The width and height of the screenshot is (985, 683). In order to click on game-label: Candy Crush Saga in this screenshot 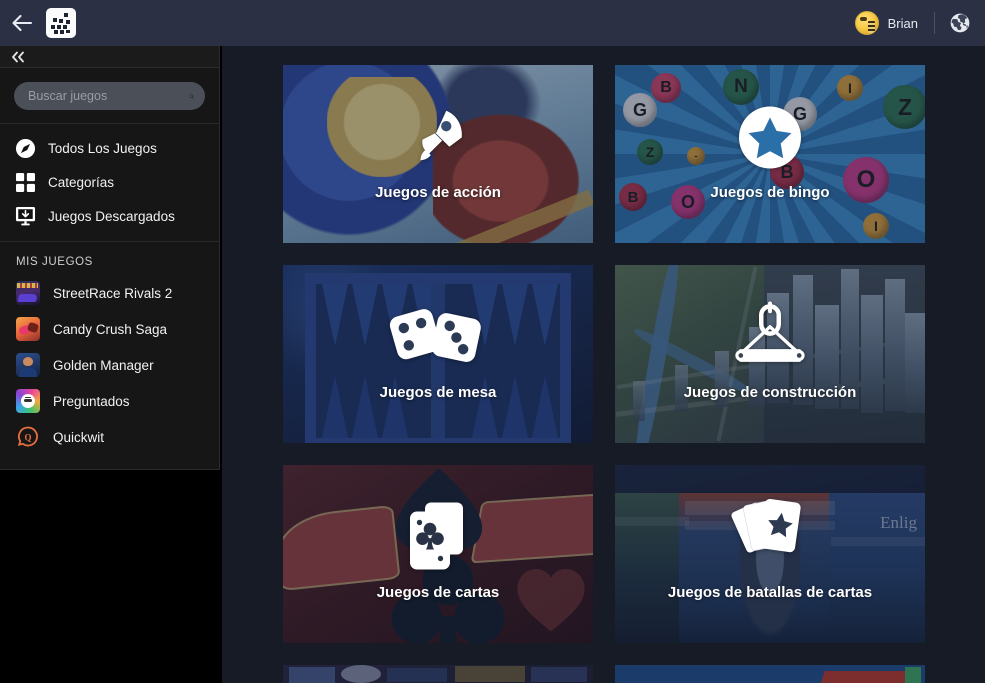, I will do `click(110, 329)`.